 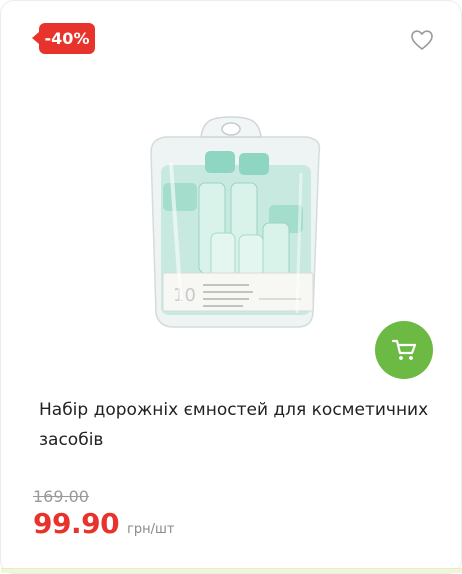 I want to click on add-to-cart-button, so click(x=404, y=350).